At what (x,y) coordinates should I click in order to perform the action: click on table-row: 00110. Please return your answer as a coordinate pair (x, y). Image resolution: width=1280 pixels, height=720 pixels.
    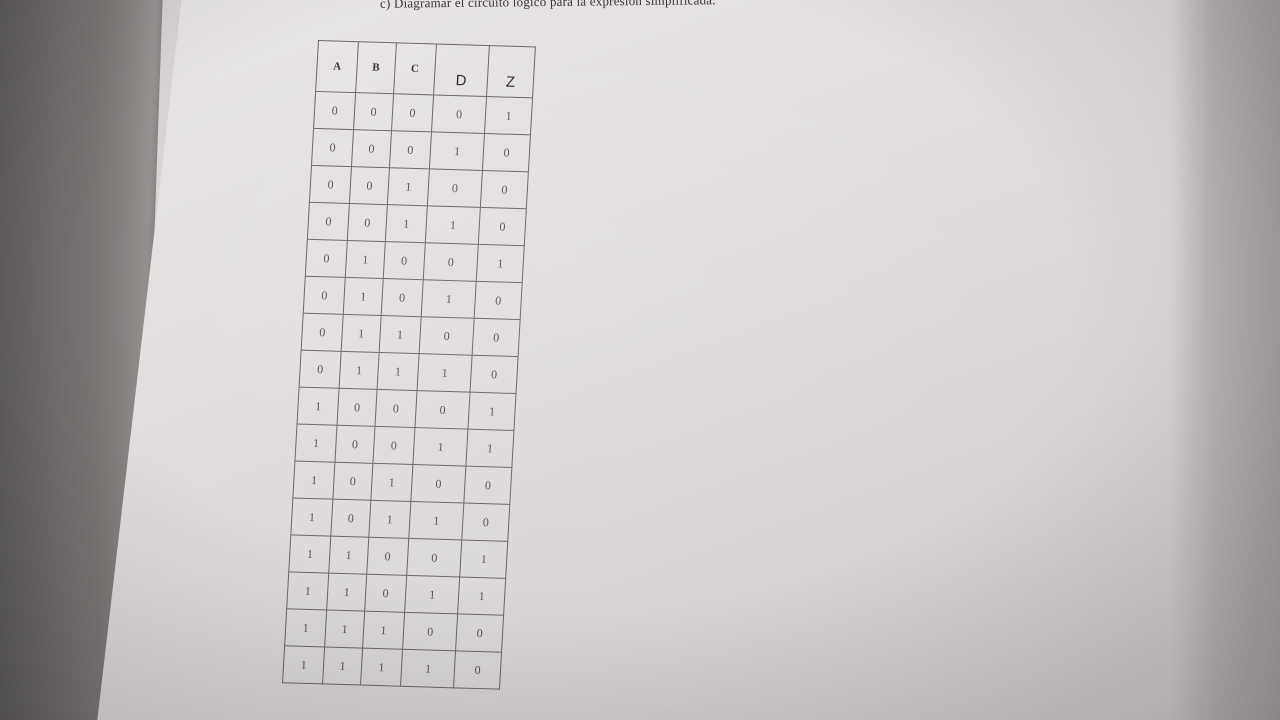
    Looking at the image, I should click on (417, 224).